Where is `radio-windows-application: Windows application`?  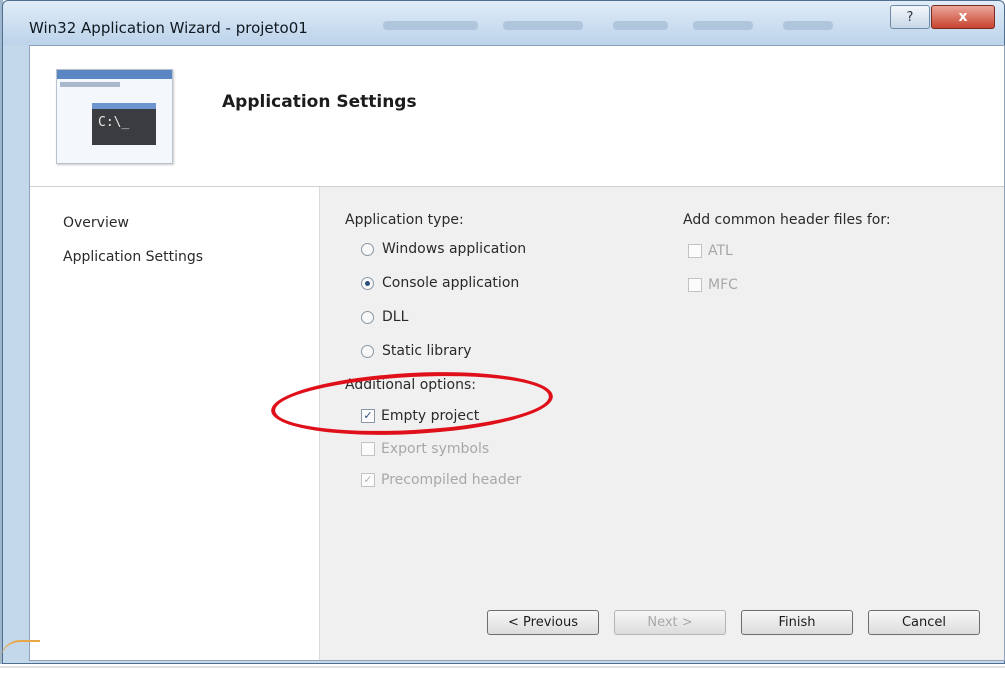
radio-windows-application: Windows application is located at coordinates (443, 249).